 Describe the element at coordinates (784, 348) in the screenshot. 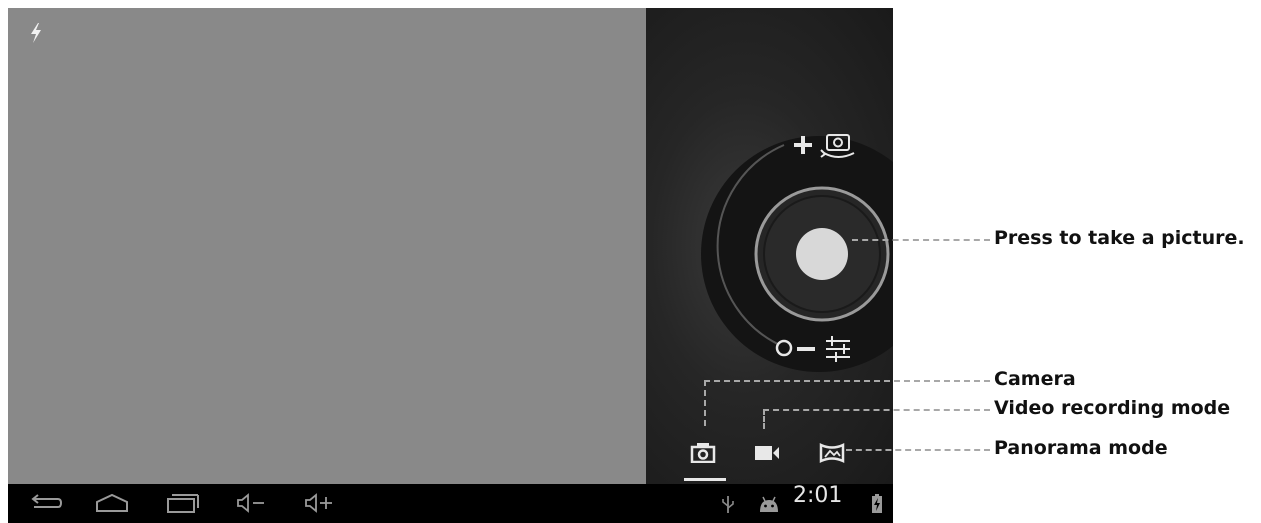

I see `zoom-knob` at that location.